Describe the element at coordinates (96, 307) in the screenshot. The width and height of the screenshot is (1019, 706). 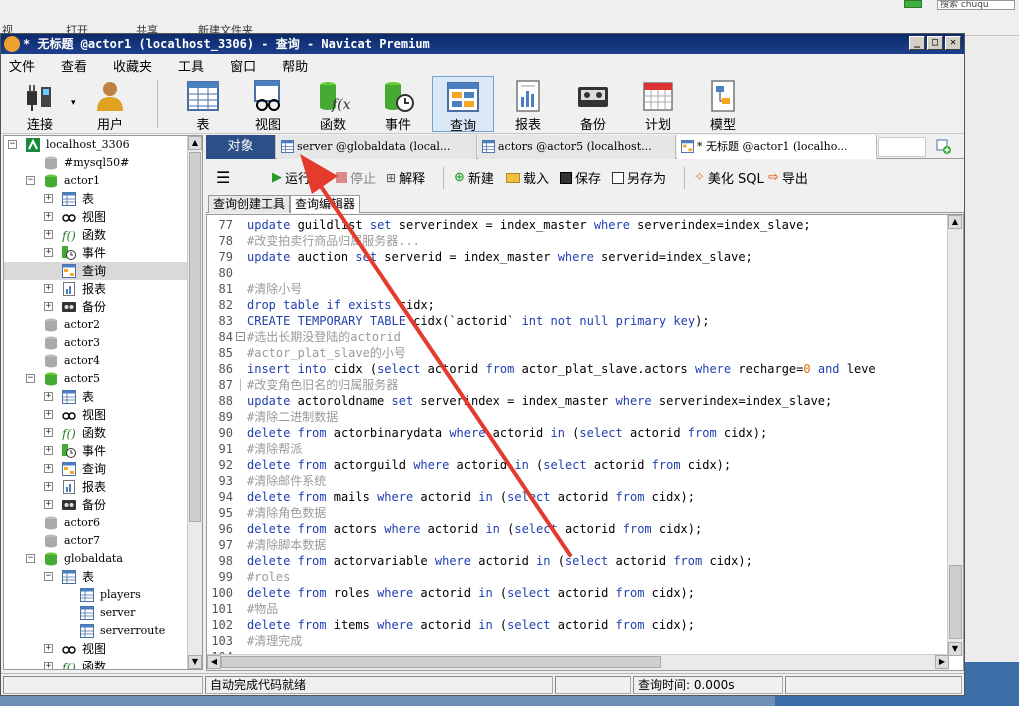
I see `tree-item-backups: + 备份` at that location.